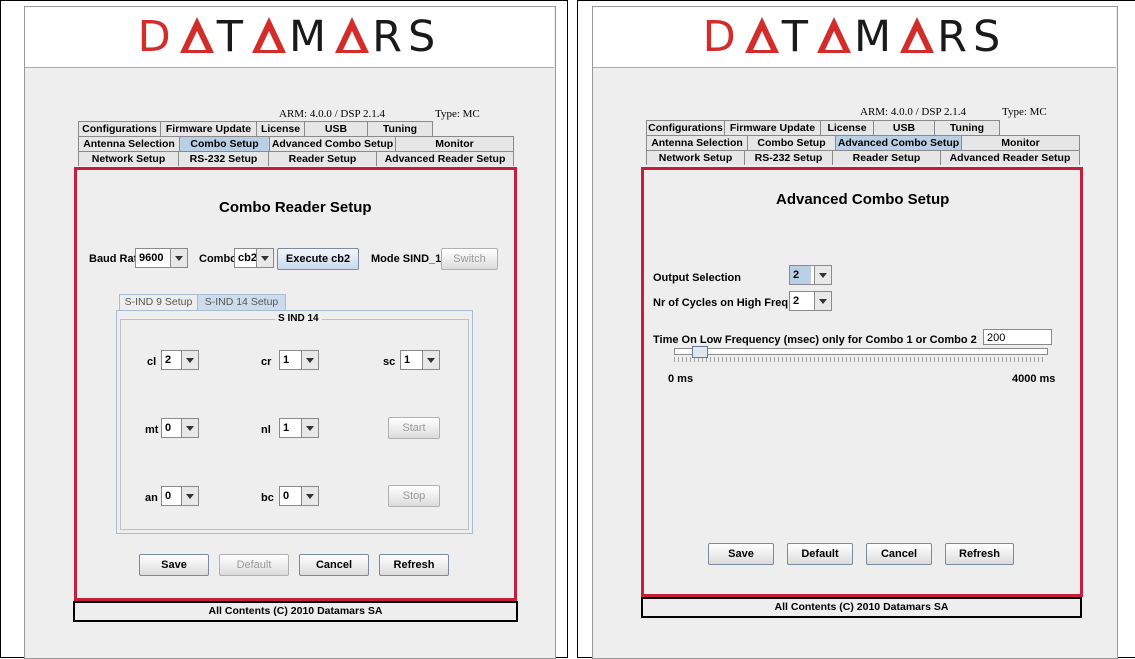  What do you see at coordinates (860, 359) in the screenshot?
I see `time-slider-ticks` at bounding box center [860, 359].